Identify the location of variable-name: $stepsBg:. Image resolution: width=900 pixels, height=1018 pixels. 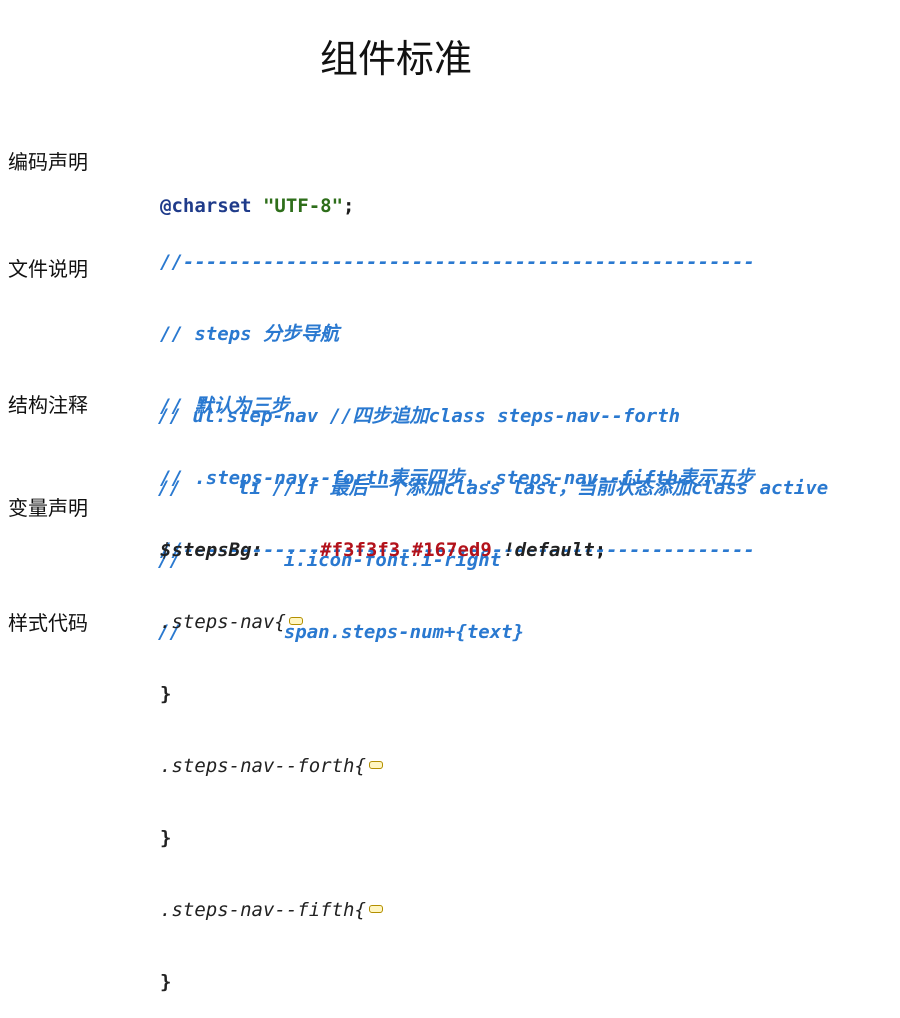
(211, 550).